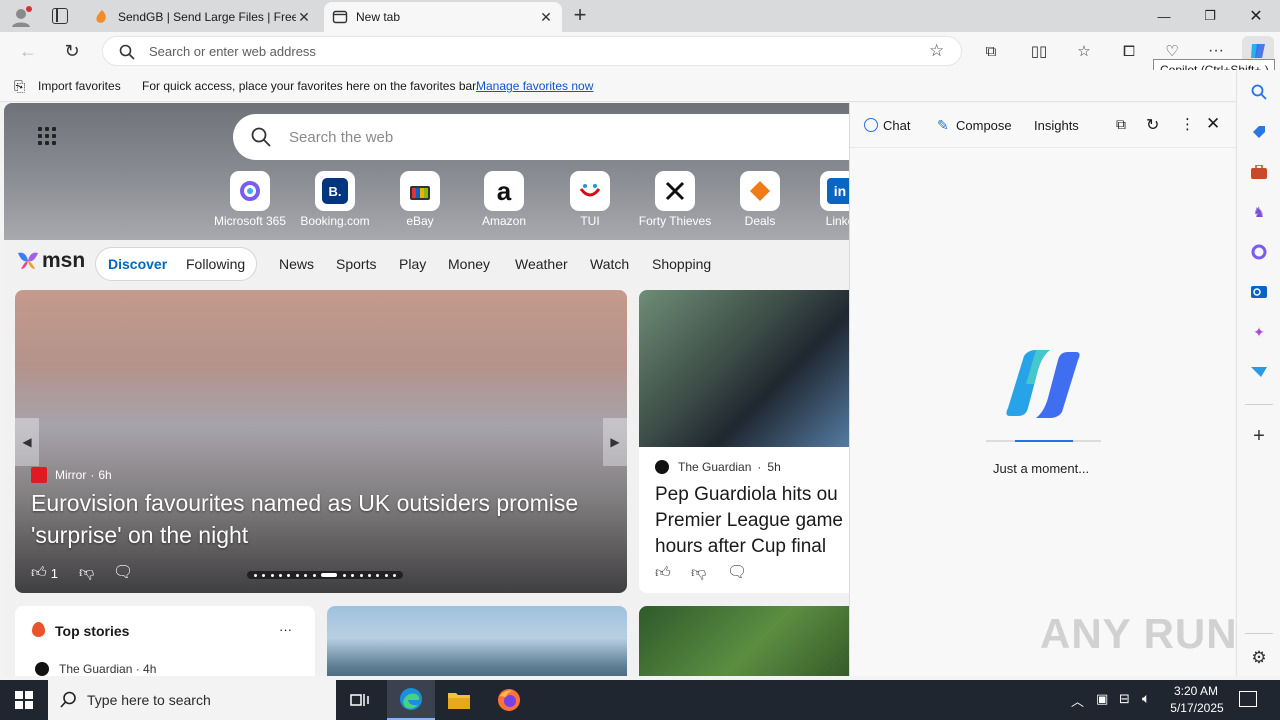 This screenshot has height=720, width=1280. What do you see at coordinates (1084, 51) in the screenshot?
I see `favorites-icon: ☆` at bounding box center [1084, 51].